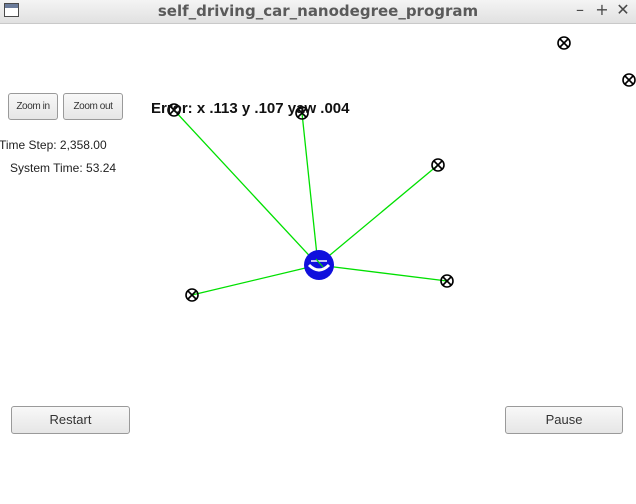 Image resolution: width=636 pixels, height=504 pixels. I want to click on zoom-in-button: Zoom in, so click(33, 106).